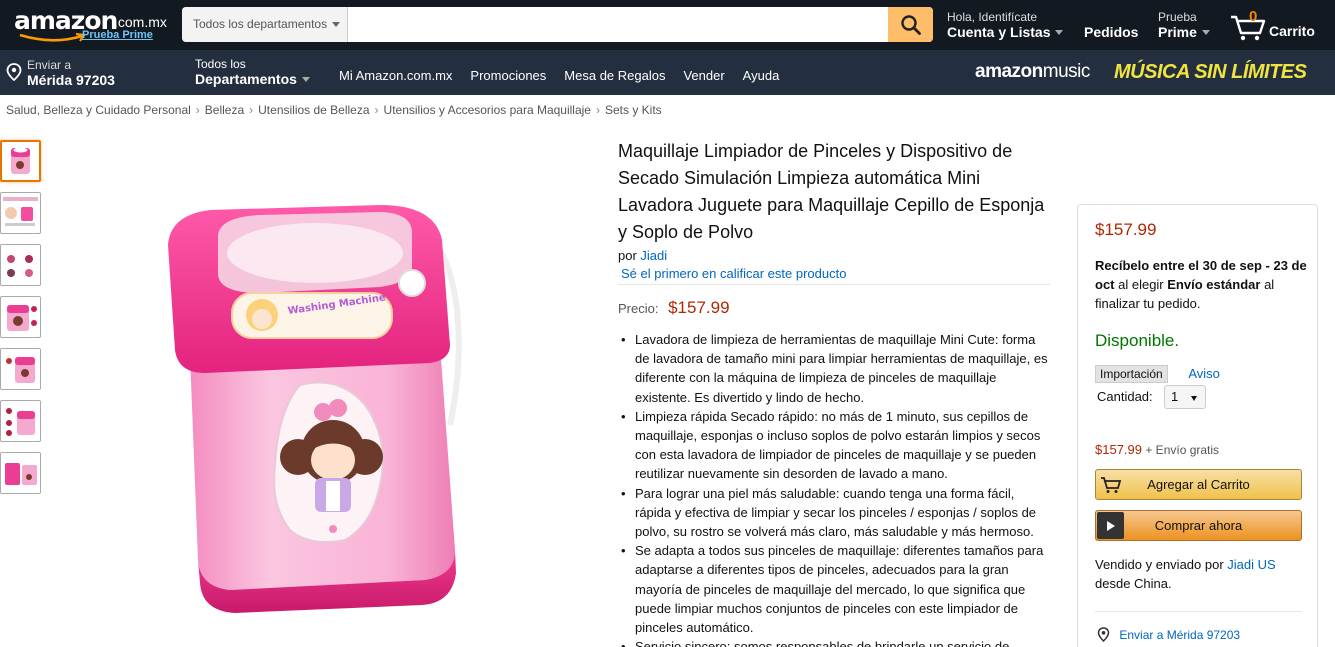 The height and width of the screenshot is (647, 1335). What do you see at coordinates (1131, 374) in the screenshot?
I see `import-badge: Importación` at bounding box center [1131, 374].